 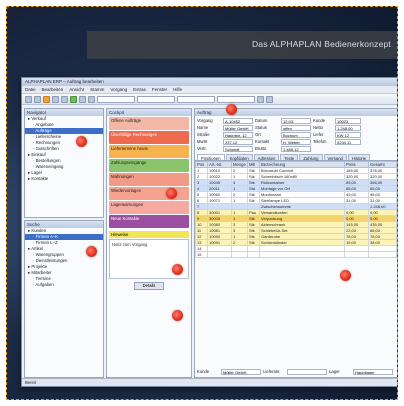 What do you see at coordinates (238, 121) in the screenshot?
I see `field-value: A-10452` at bounding box center [238, 121].